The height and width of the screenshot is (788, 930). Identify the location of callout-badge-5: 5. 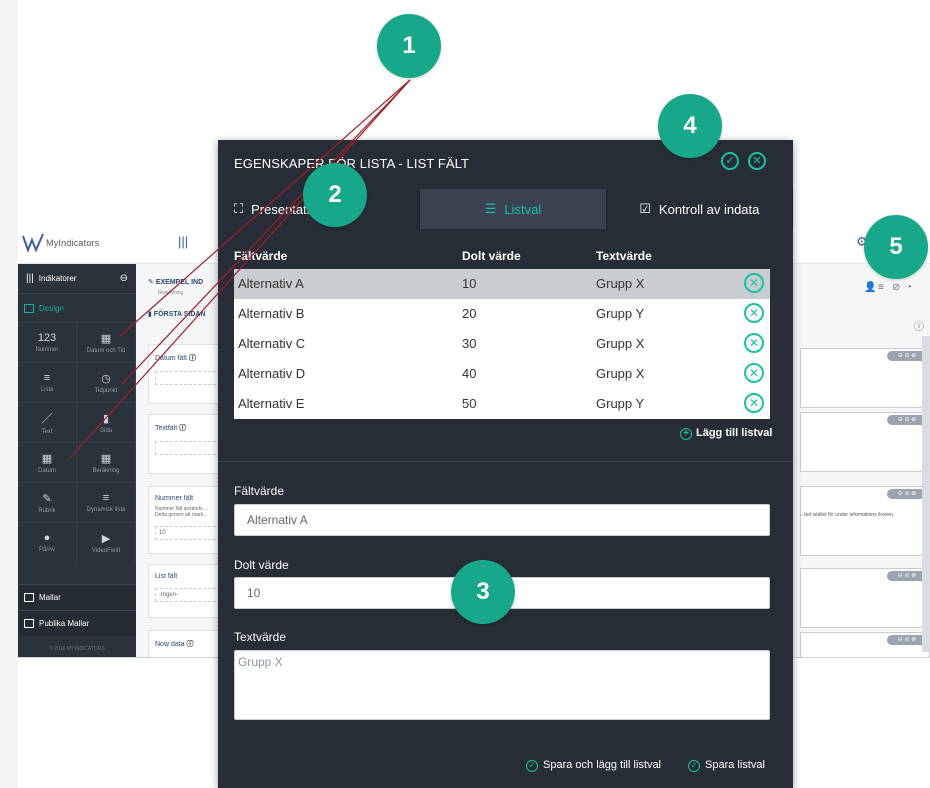
(896, 247).